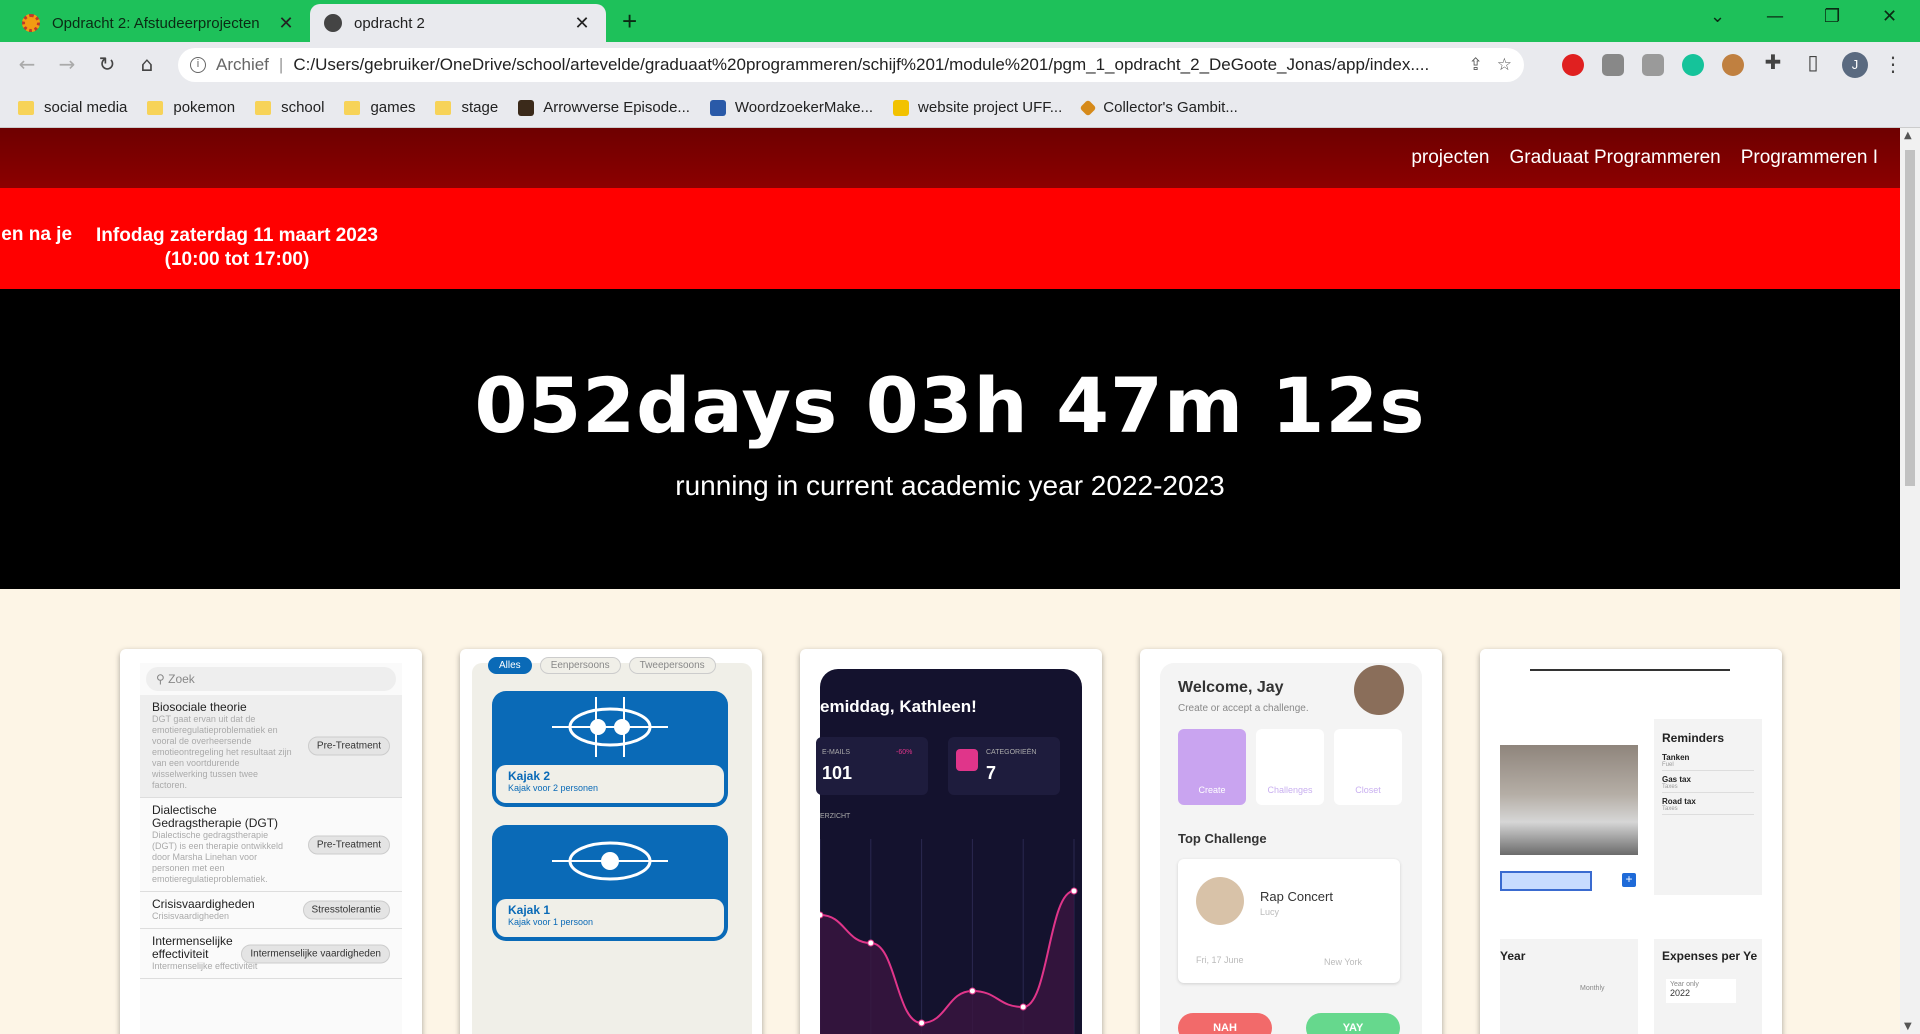  I want to click on scroll-down-icon: ▼, so click(1908, 1026).